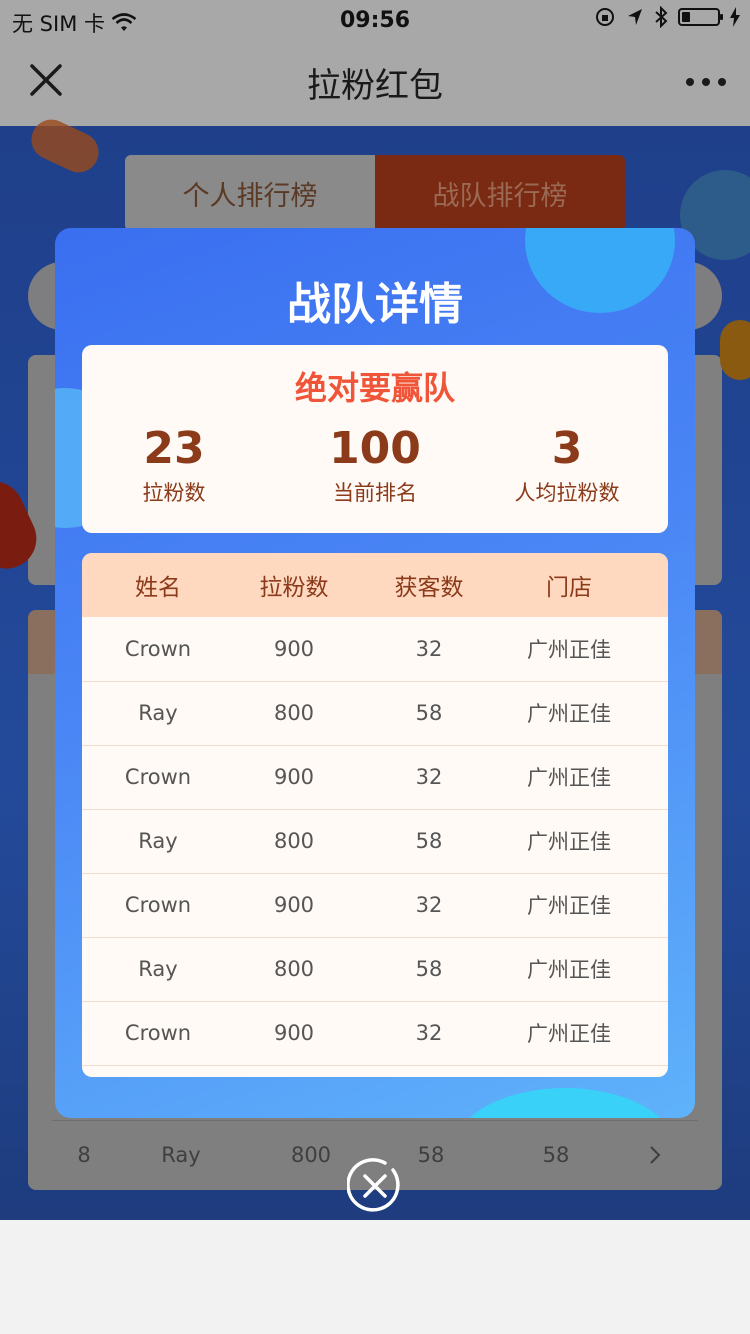 Image resolution: width=750 pixels, height=1334 pixels. What do you see at coordinates (181, 1155) in the screenshot?
I see `row-name: Ray` at bounding box center [181, 1155].